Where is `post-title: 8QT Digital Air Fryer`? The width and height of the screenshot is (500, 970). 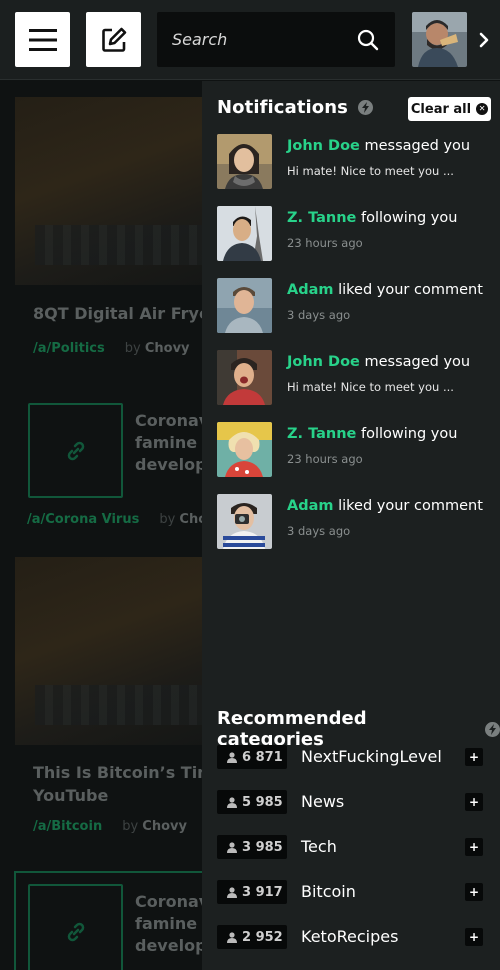 post-title: 8QT Digital Air Fryer is located at coordinates (117, 313).